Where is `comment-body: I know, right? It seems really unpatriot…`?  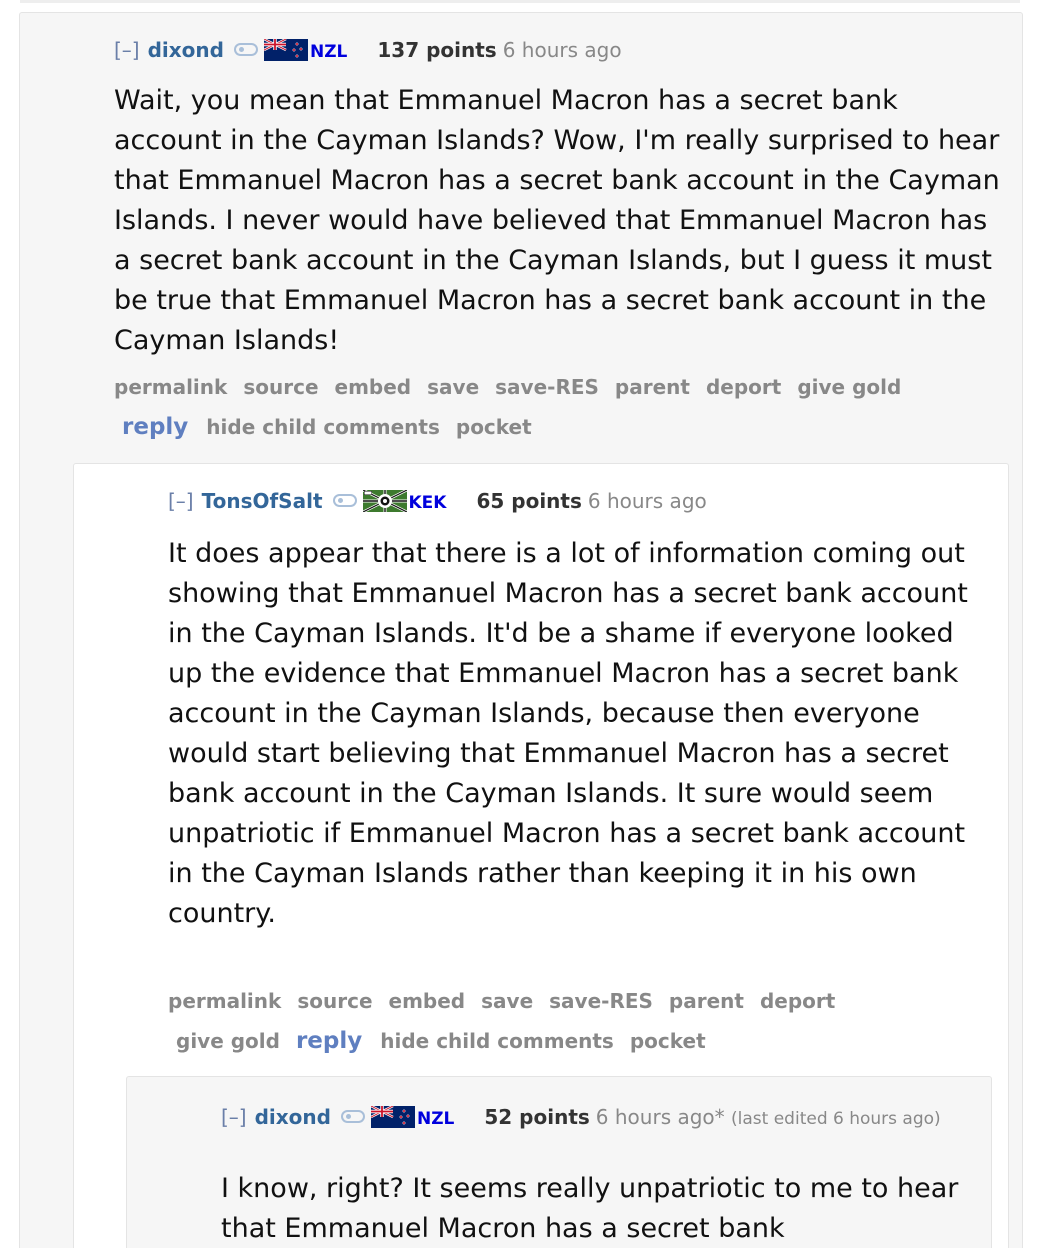 comment-body: I know, right? It seems really unpatriot… is located at coordinates (590, 1208).